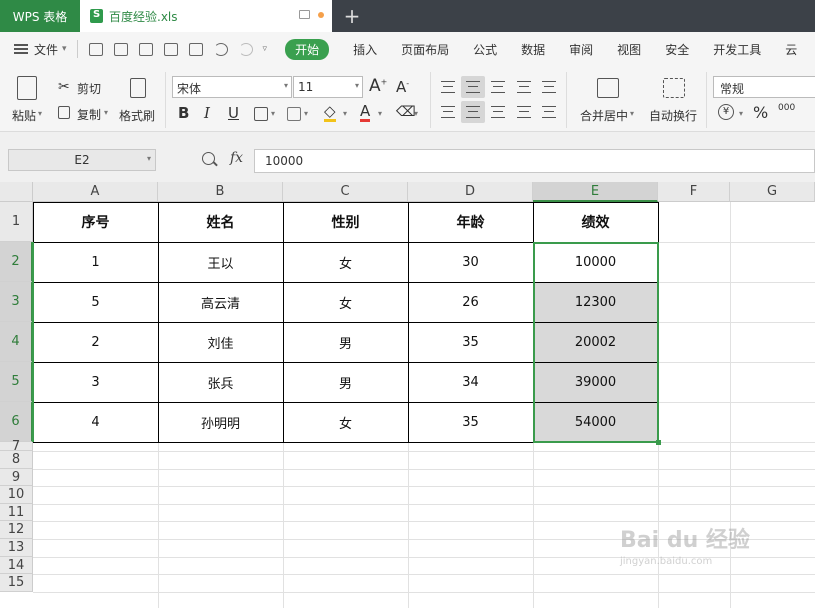  What do you see at coordinates (16, 422) in the screenshot?
I see `row-header-6: 6` at bounding box center [16, 422].